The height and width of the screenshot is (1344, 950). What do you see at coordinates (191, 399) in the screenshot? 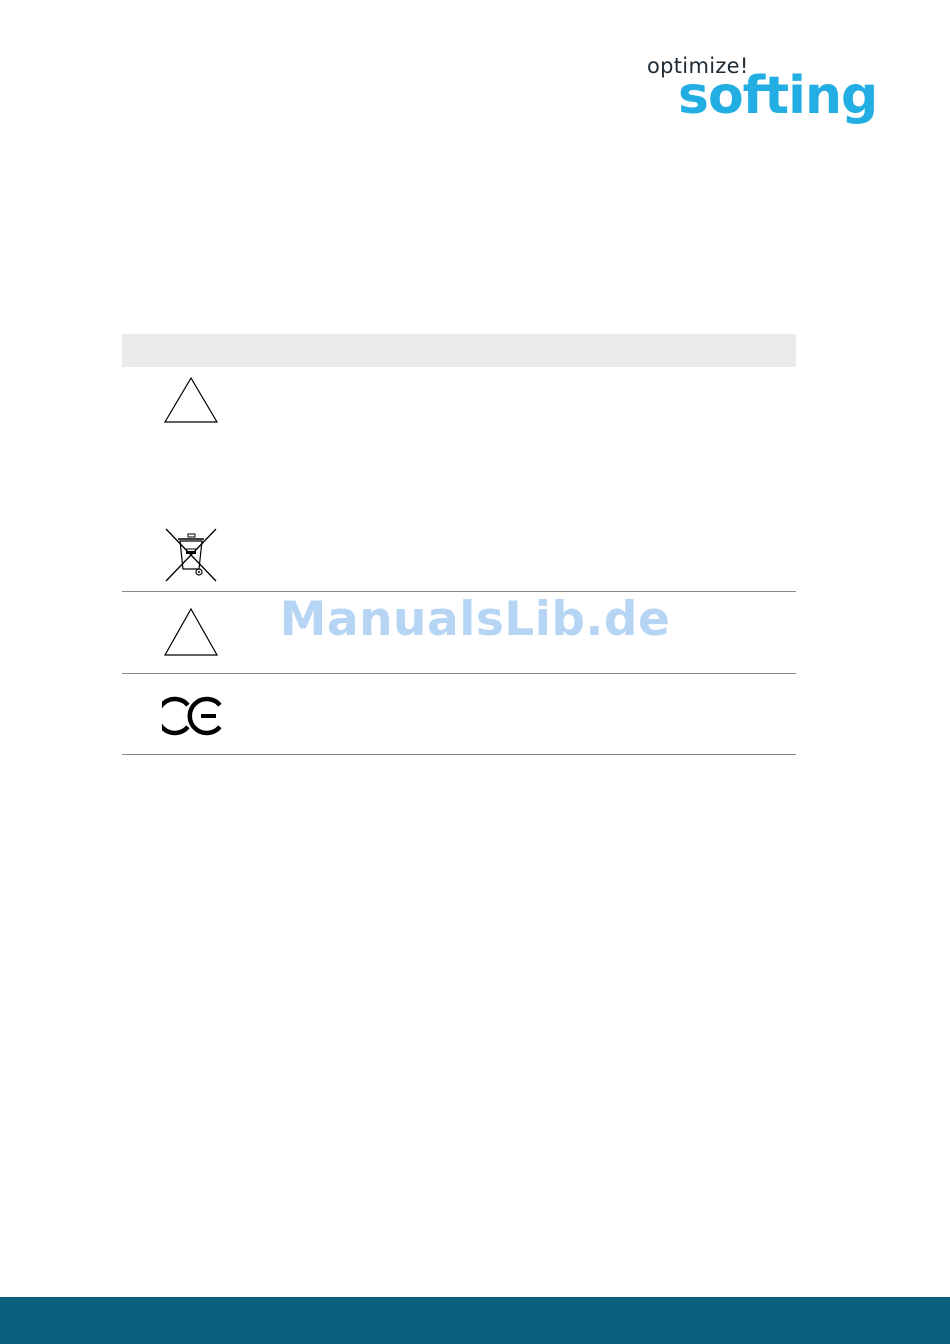
I see `warning-triangle-icon` at bounding box center [191, 399].